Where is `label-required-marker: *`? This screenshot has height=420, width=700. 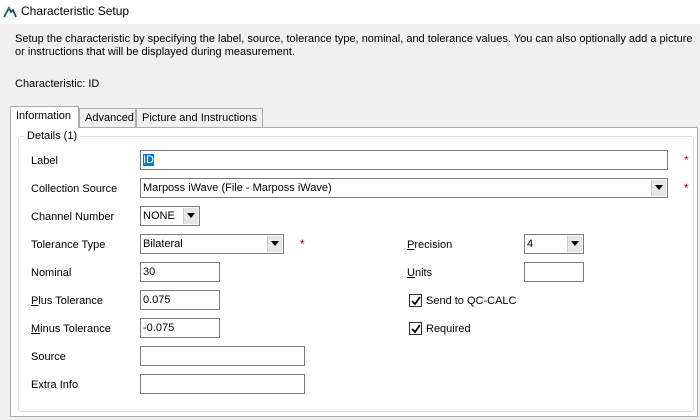 label-required-marker: * is located at coordinates (686, 160).